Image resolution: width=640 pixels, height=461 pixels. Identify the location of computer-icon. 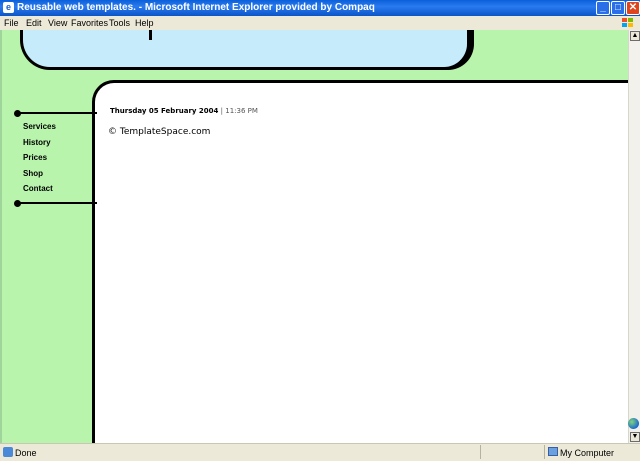
(553, 451).